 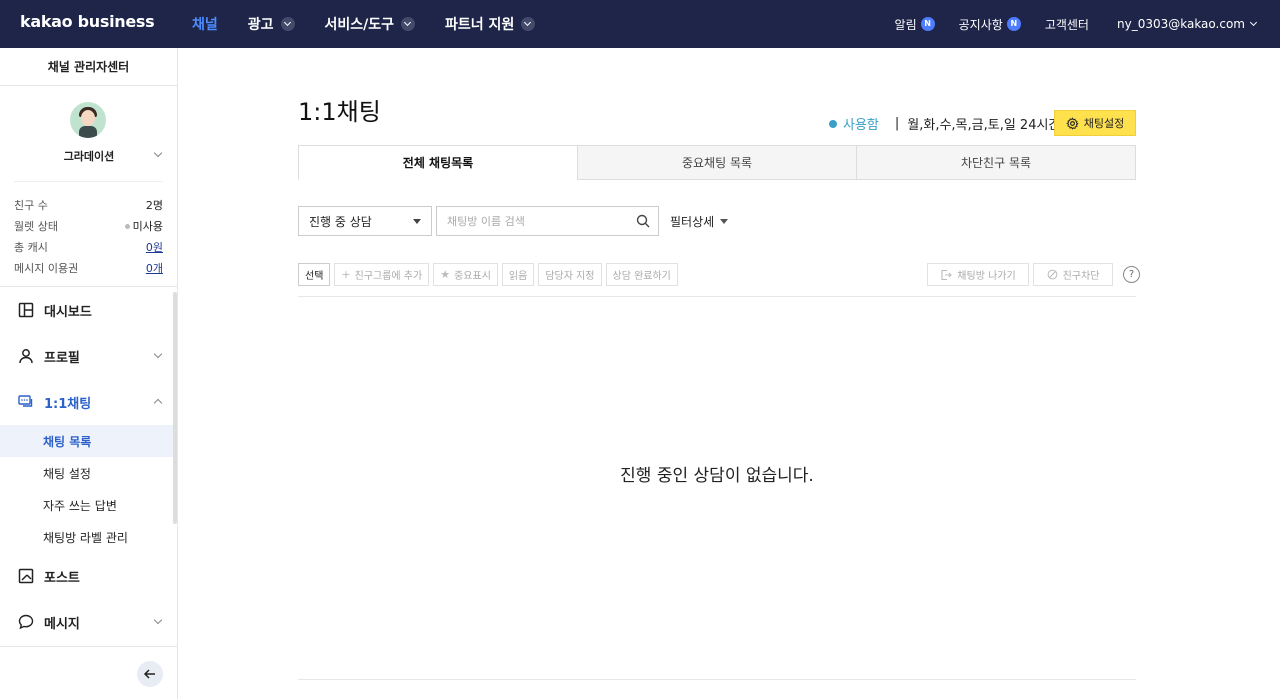 What do you see at coordinates (271, 24) in the screenshot?
I see `nav-ads: 광고` at bounding box center [271, 24].